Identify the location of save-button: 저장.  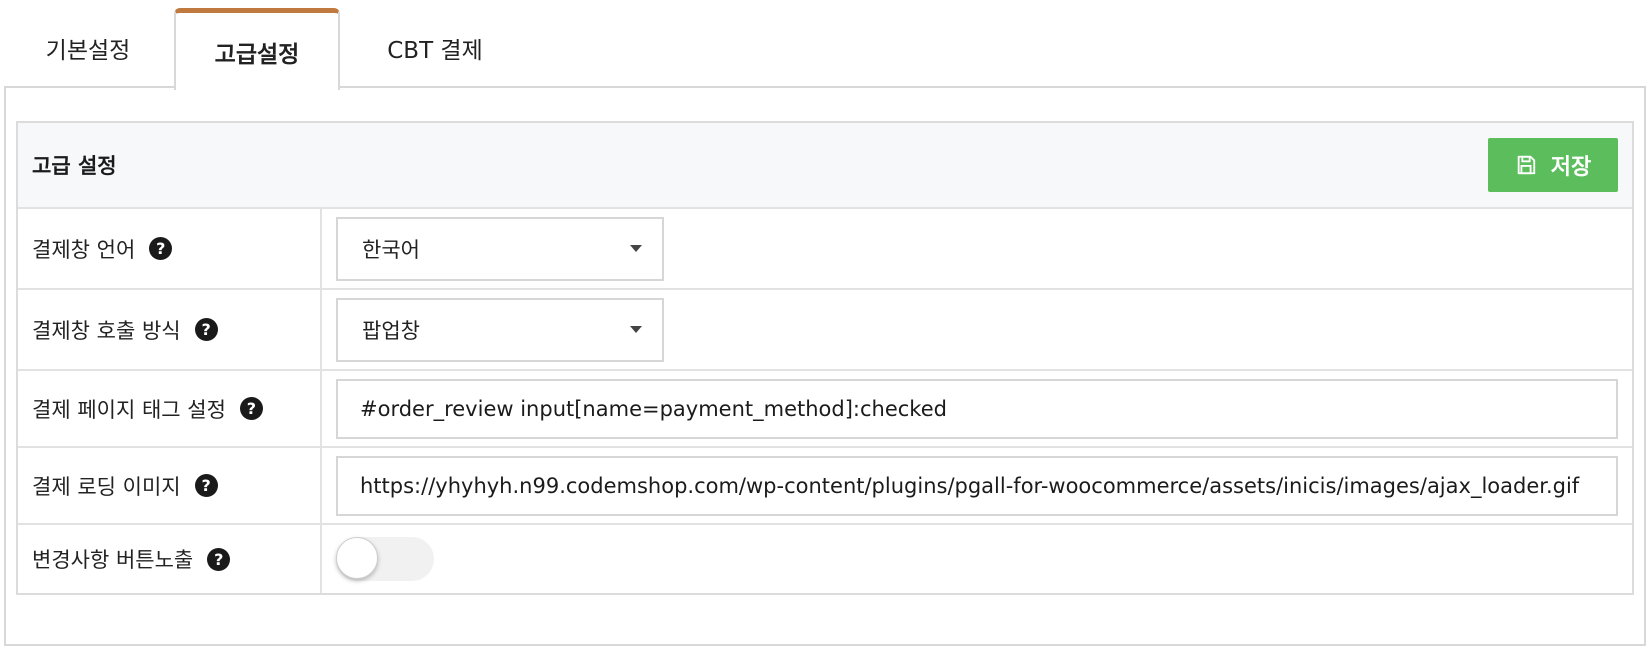
(1553, 165).